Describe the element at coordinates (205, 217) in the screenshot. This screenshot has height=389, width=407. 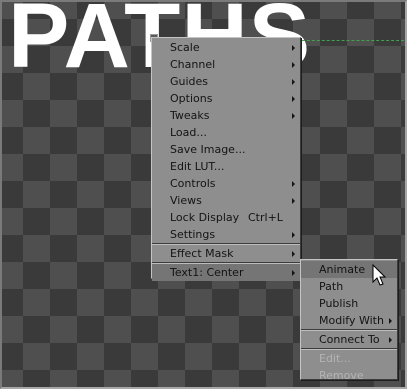
I see `menu-item-label: Lock Display` at that location.